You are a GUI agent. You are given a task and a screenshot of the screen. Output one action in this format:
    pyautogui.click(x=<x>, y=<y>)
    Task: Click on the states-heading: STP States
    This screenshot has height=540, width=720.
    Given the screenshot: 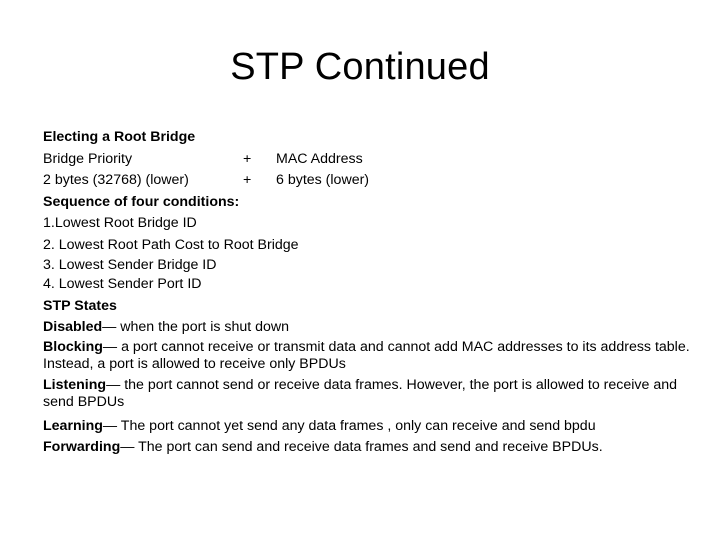 What is the action you would take?
    pyautogui.click(x=80, y=305)
    